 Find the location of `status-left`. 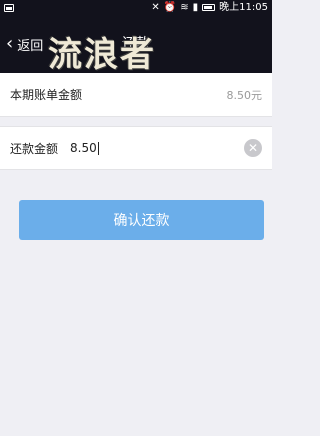

status-left is located at coordinates (9, 7).